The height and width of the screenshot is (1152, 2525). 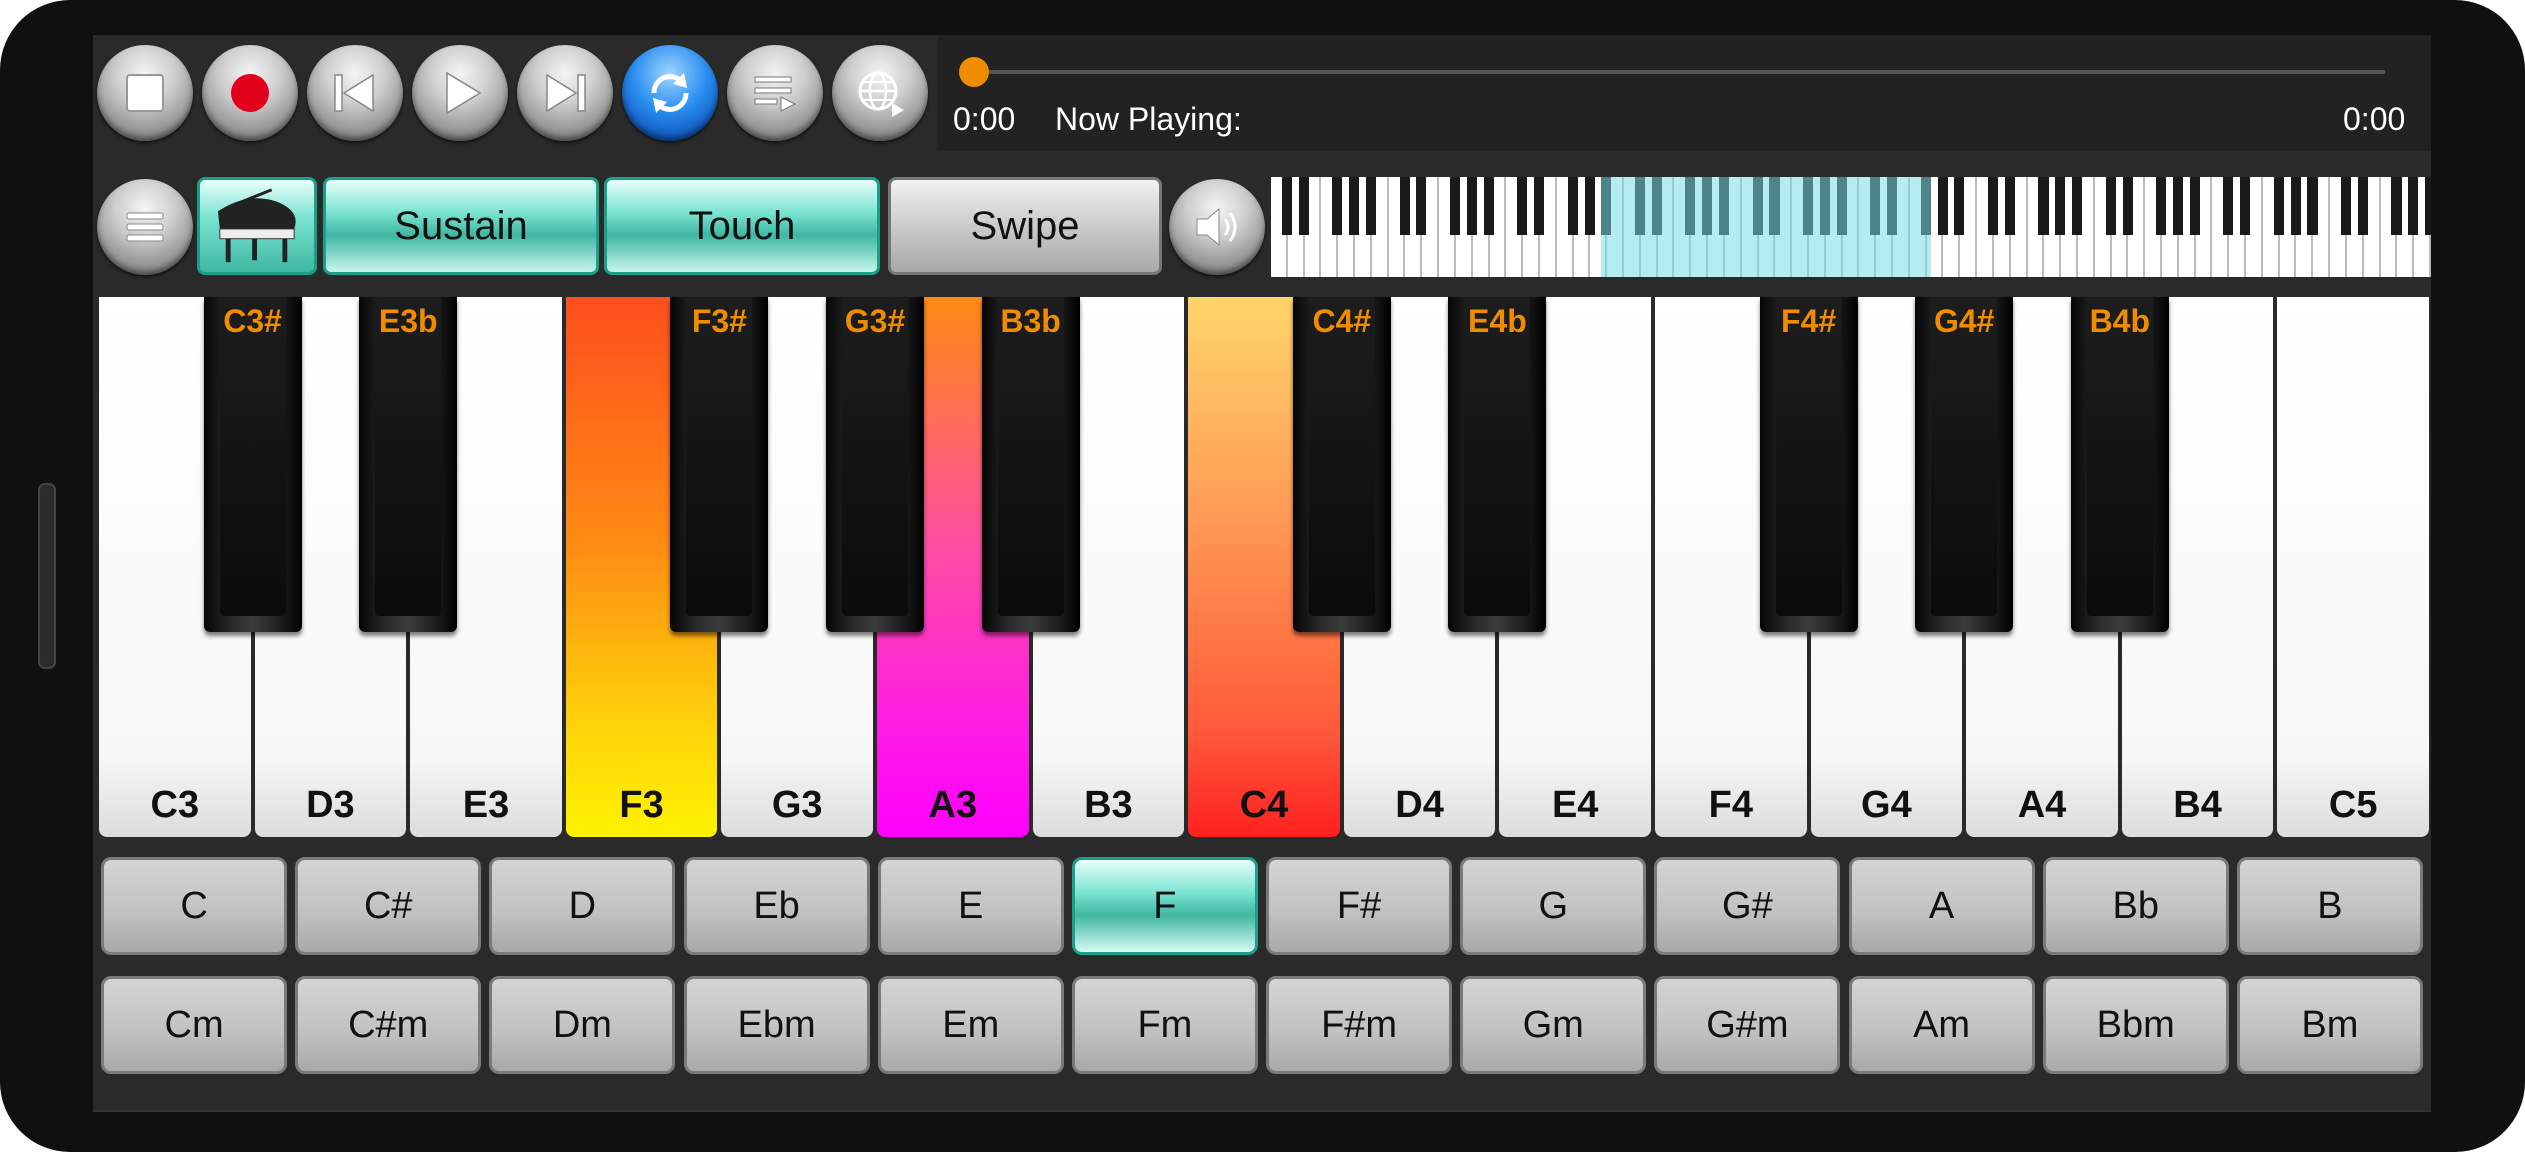 What do you see at coordinates (1941, 906) in the screenshot?
I see `major-chord-button: A` at bounding box center [1941, 906].